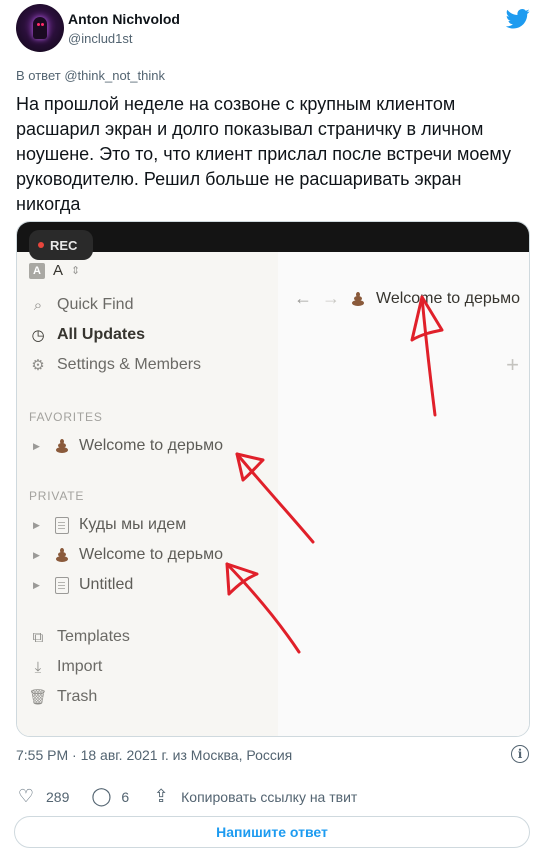  I want to click on reply-prefix: В ответ, so click(38, 75).